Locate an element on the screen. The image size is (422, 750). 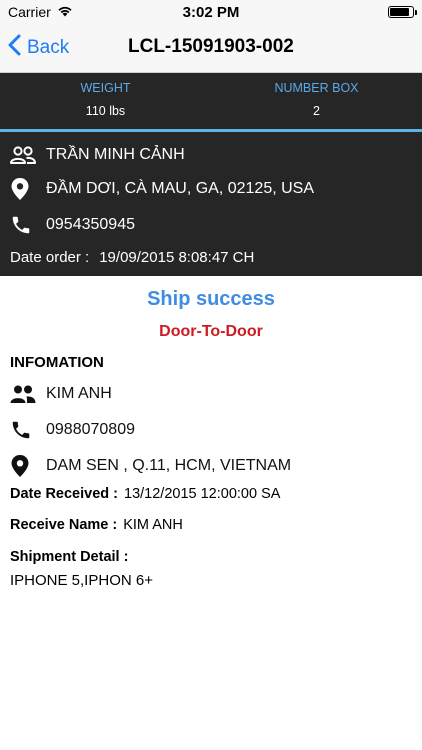
date-received-value: 13/12/2015 12:00:00 SA is located at coordinates (202, 494).